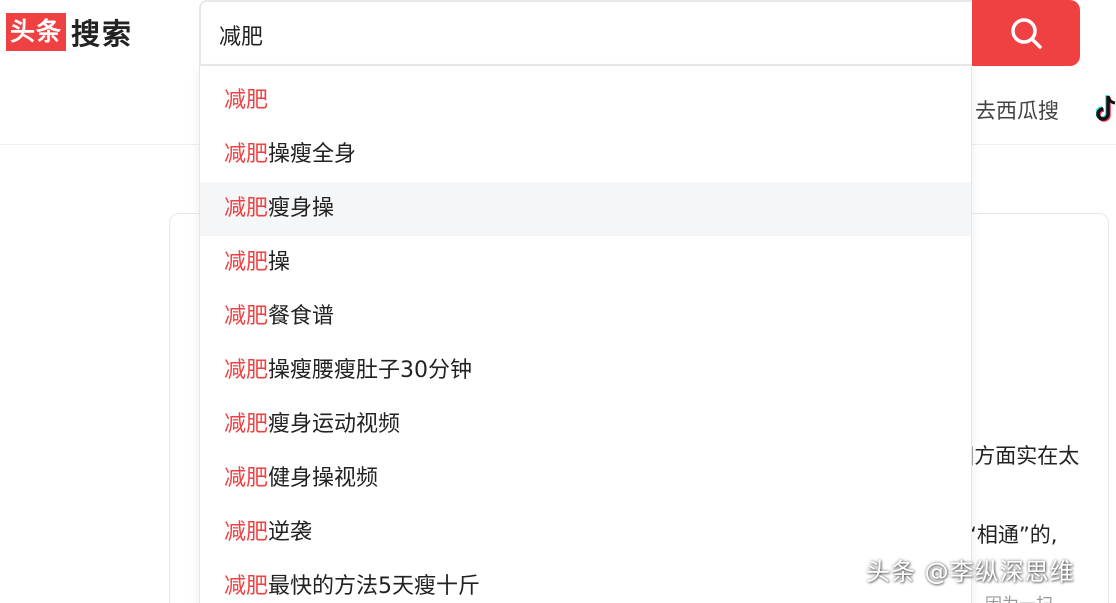  What do you see at coordinates (585, 263) in the screenshot?
I see `suggestion-item: 减肥操` at bounding box center [585, 263].